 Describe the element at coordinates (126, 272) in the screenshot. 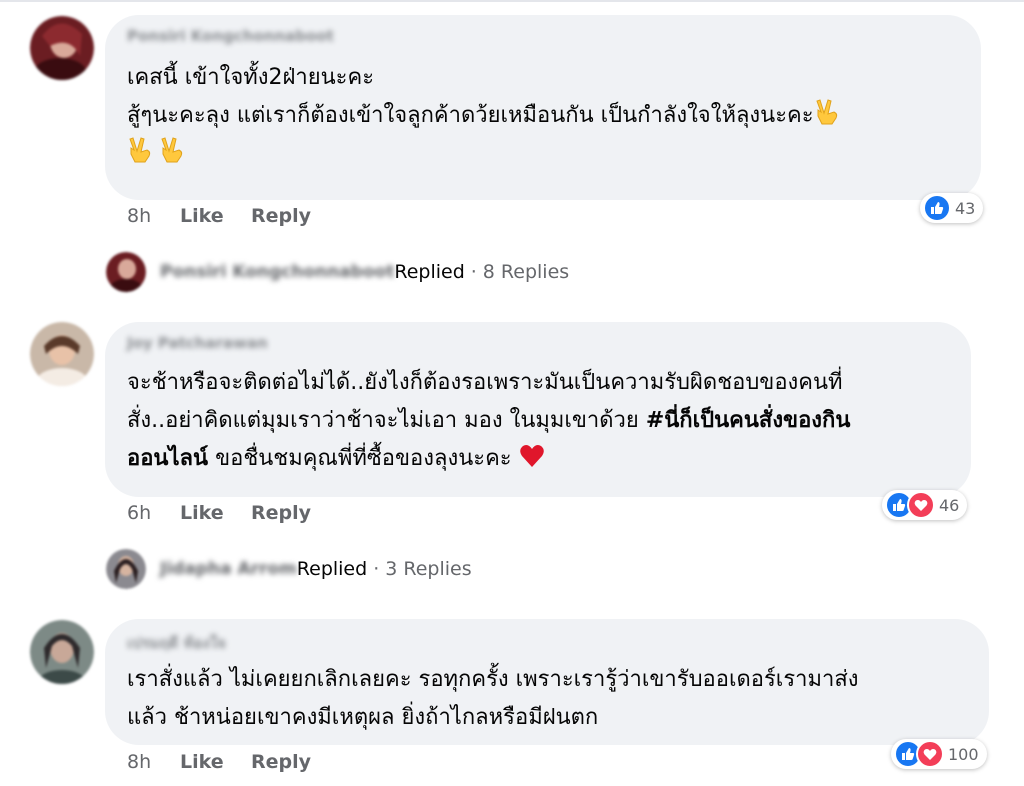

I see `reply-1-avatar` at that location.